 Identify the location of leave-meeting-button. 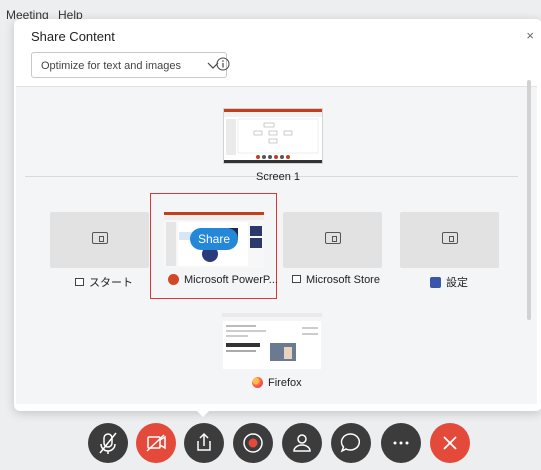
(450, 443).